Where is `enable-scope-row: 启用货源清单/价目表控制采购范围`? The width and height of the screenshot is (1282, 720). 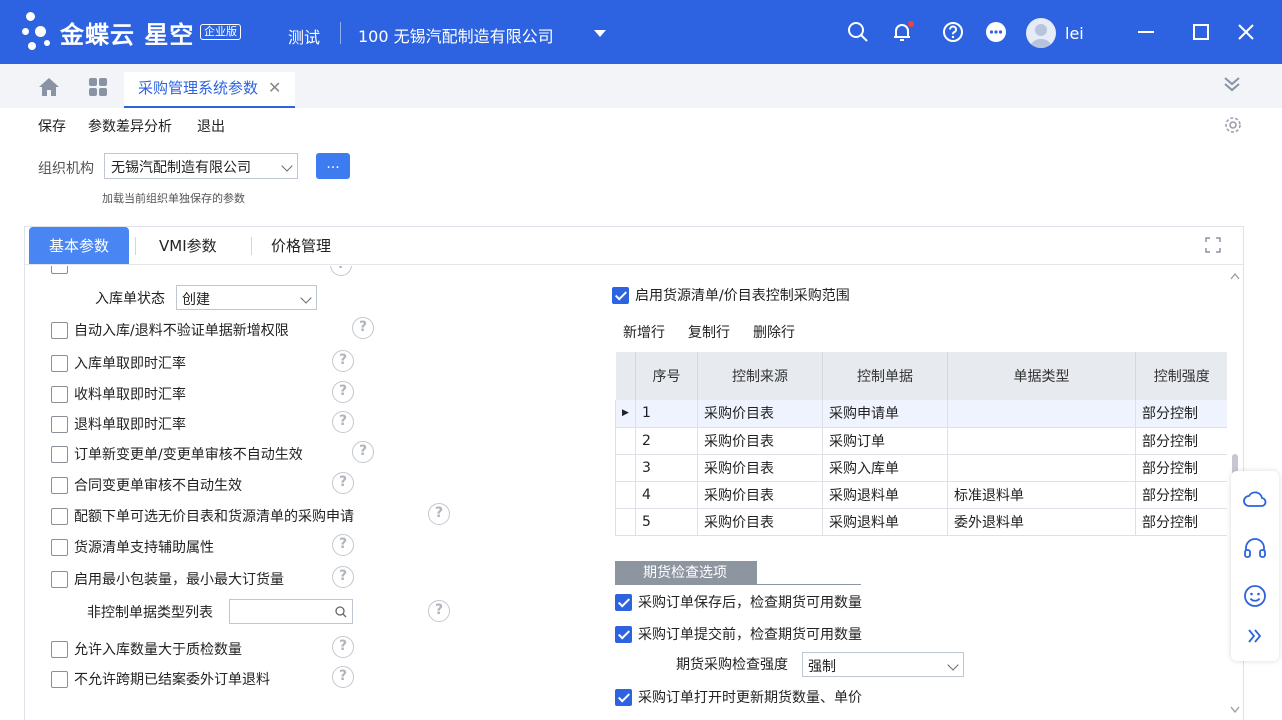 enable-scope-row: 启用货源清单/价目表控制采购范围 is located at coordinates (731, 295).